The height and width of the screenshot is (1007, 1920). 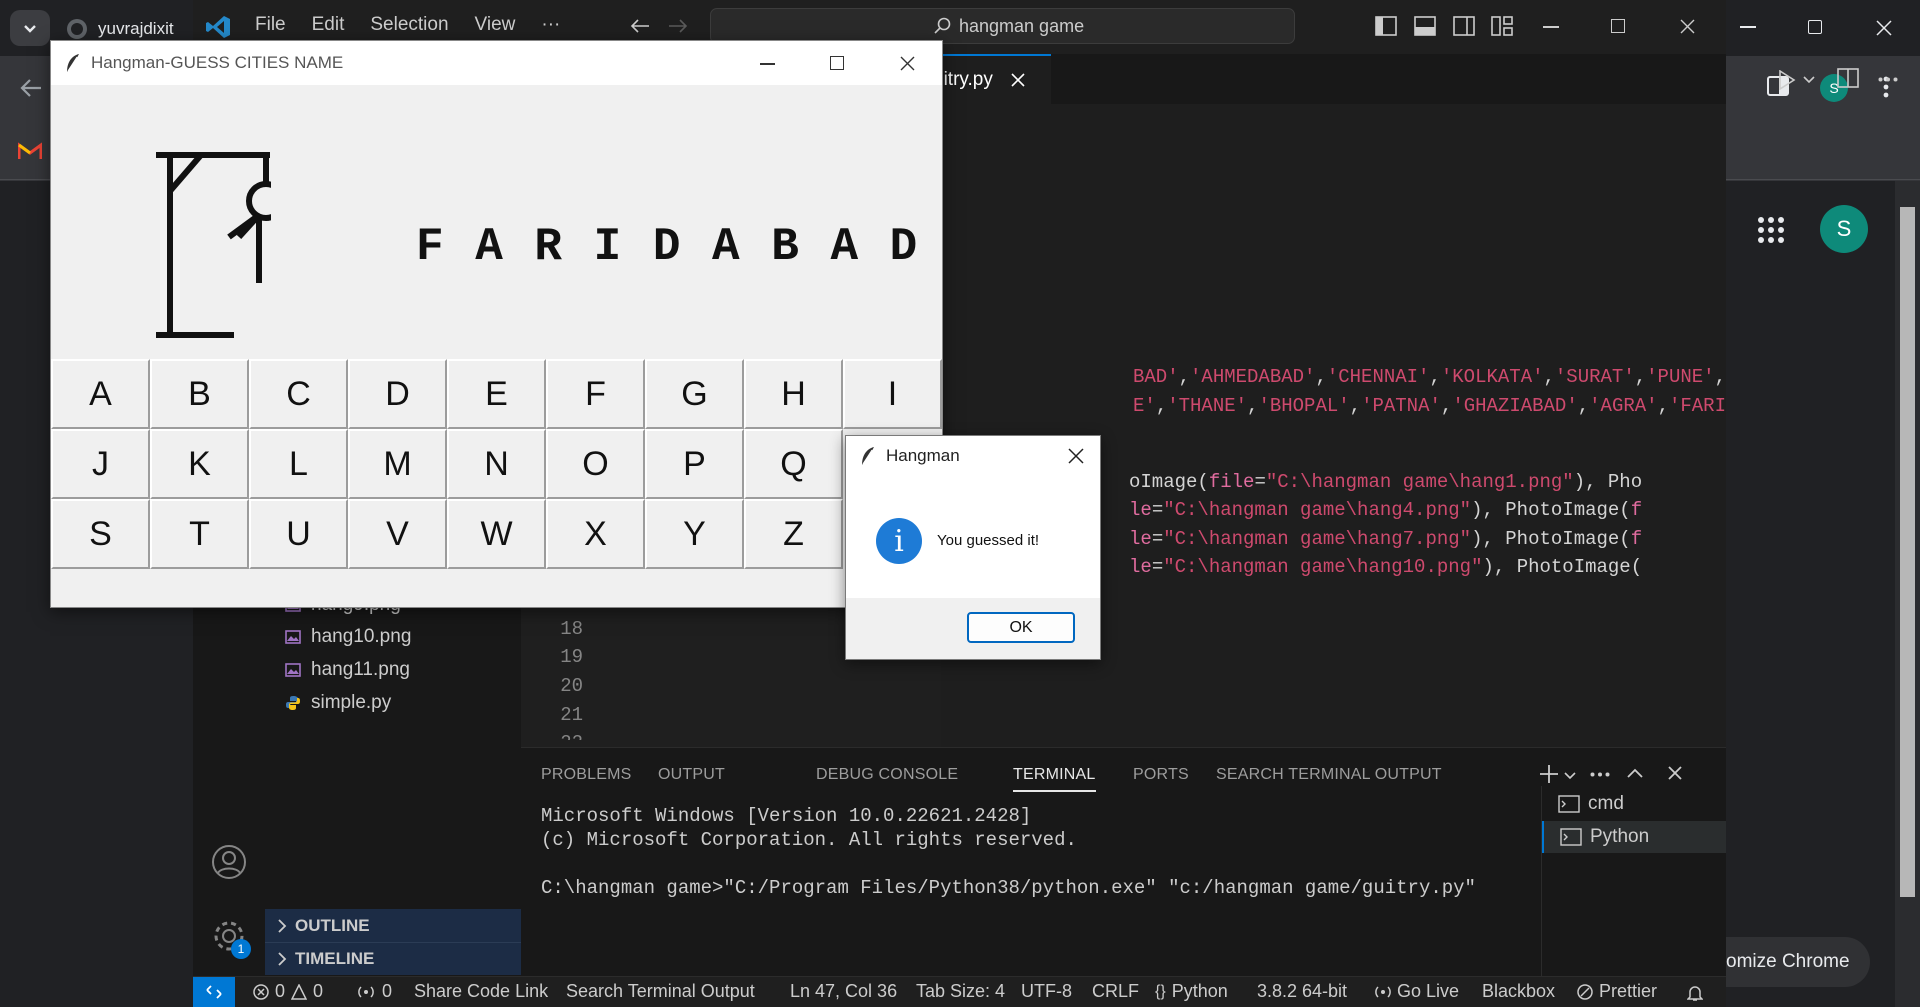 I want to click on ok-button: OK, so click(x=1021, y=627).